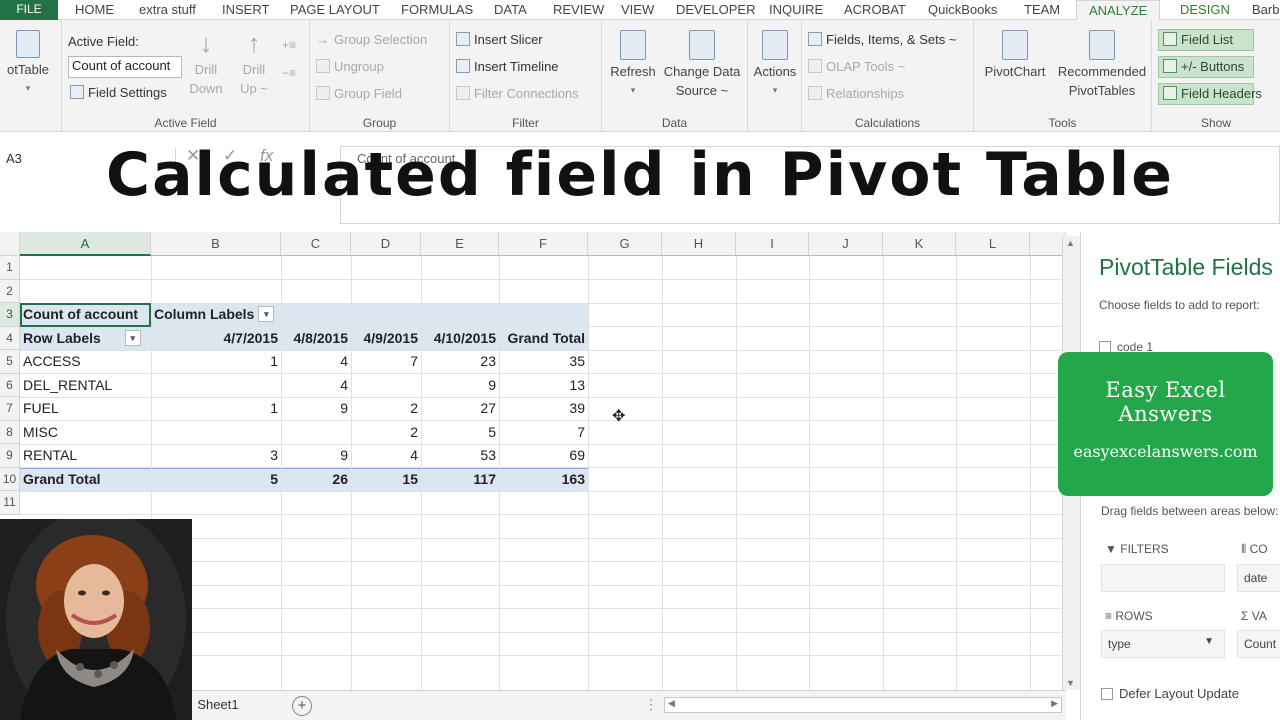  I want to click on column-header-m, so click(1048, 244).